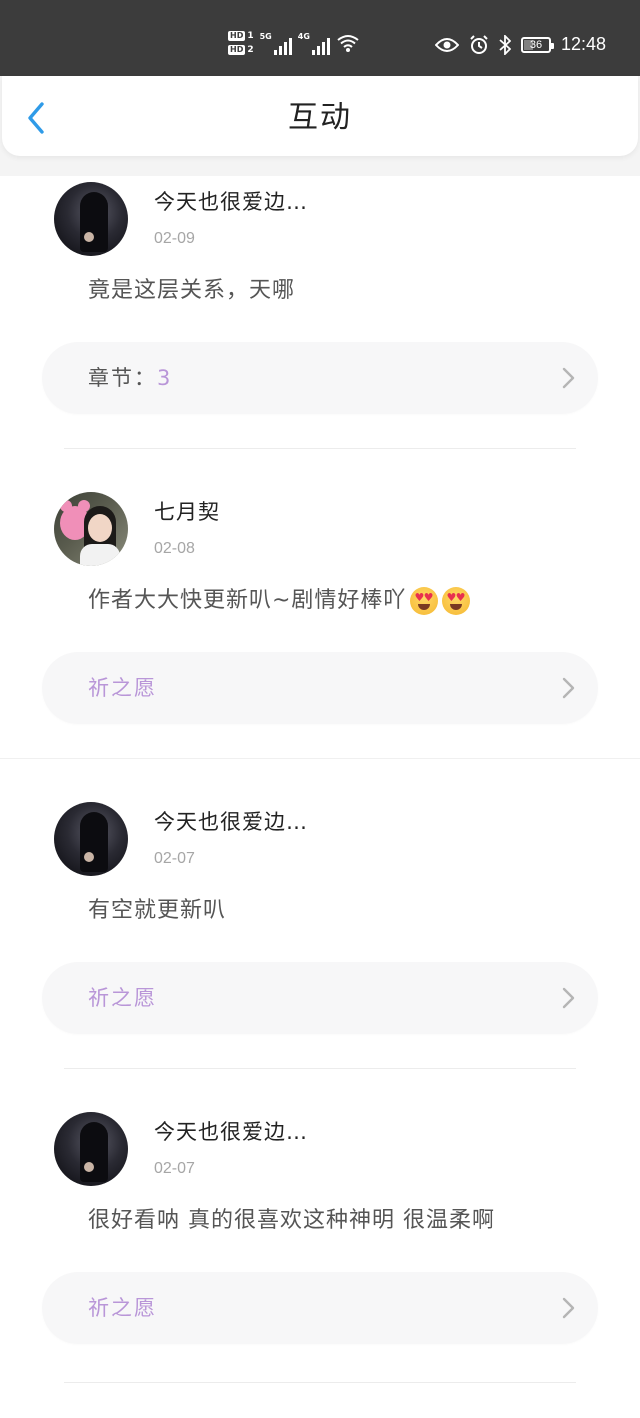  What do you see at coordinates (291, 1220) in the screenshot?
I see `comment-text: 很好看呐 真的很喜欢这种神明 很温柔啊` at bounding box center [291, 1220].